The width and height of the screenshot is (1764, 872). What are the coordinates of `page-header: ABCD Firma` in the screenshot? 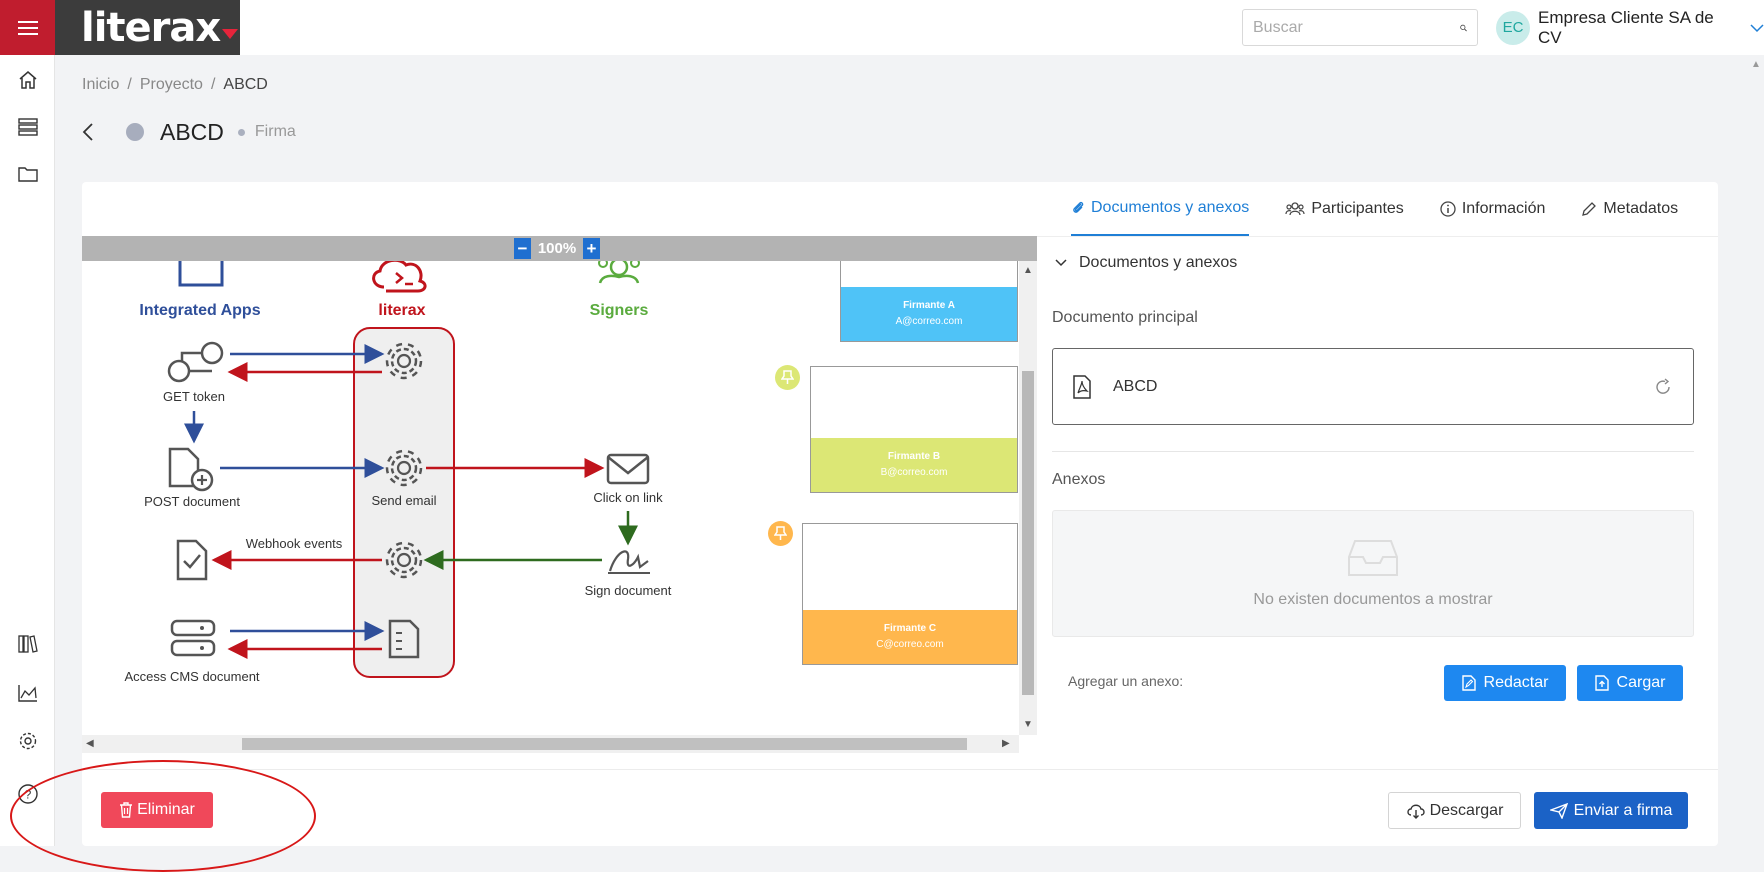 It's located at (189, 132).